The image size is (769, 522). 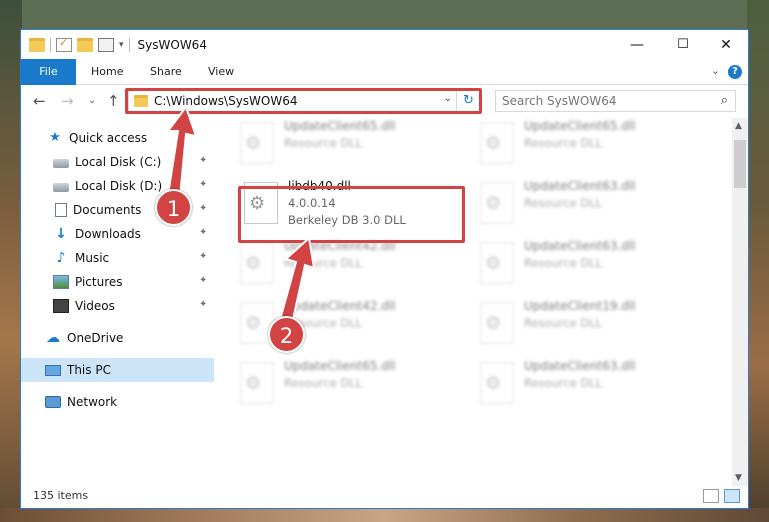 I want to click on sidebar-item-label: This PC, so click(x=89, y=370).